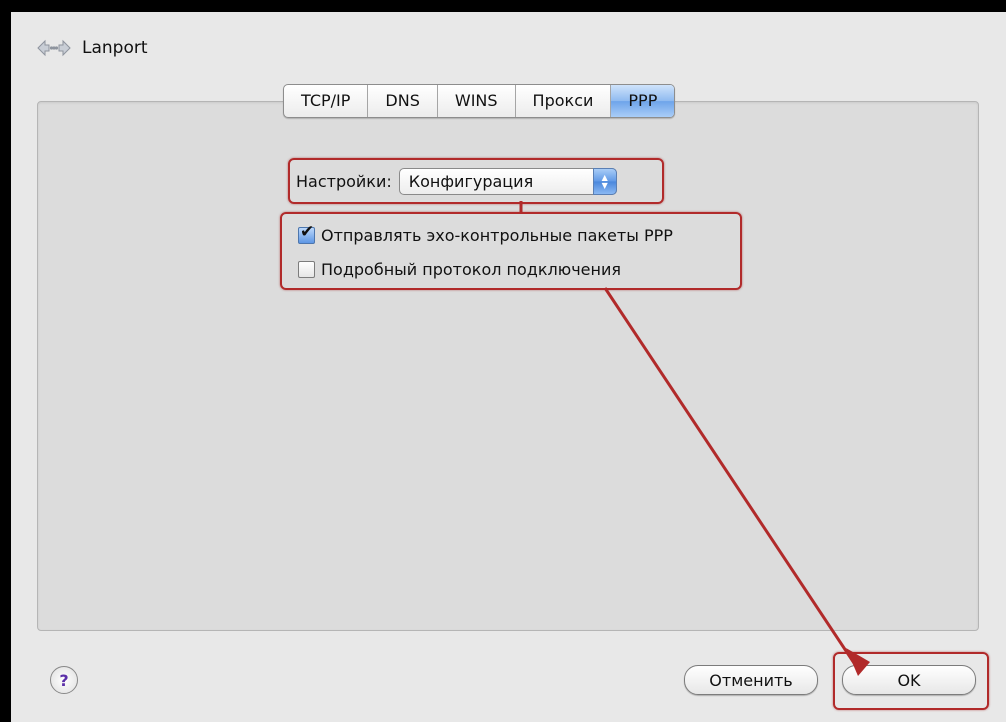  I want to click on network-arrows-icon, so click(54, 48).